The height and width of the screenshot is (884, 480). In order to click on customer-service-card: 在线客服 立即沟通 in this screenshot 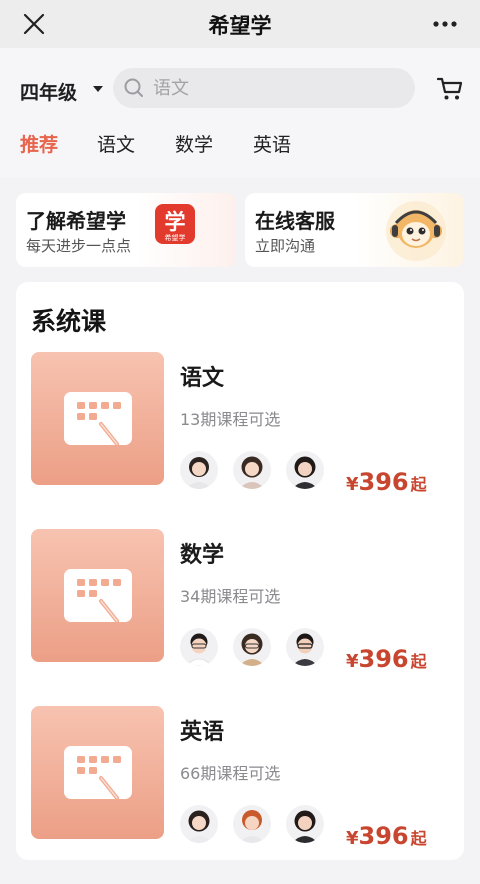, I will do `click(354, 230)`.